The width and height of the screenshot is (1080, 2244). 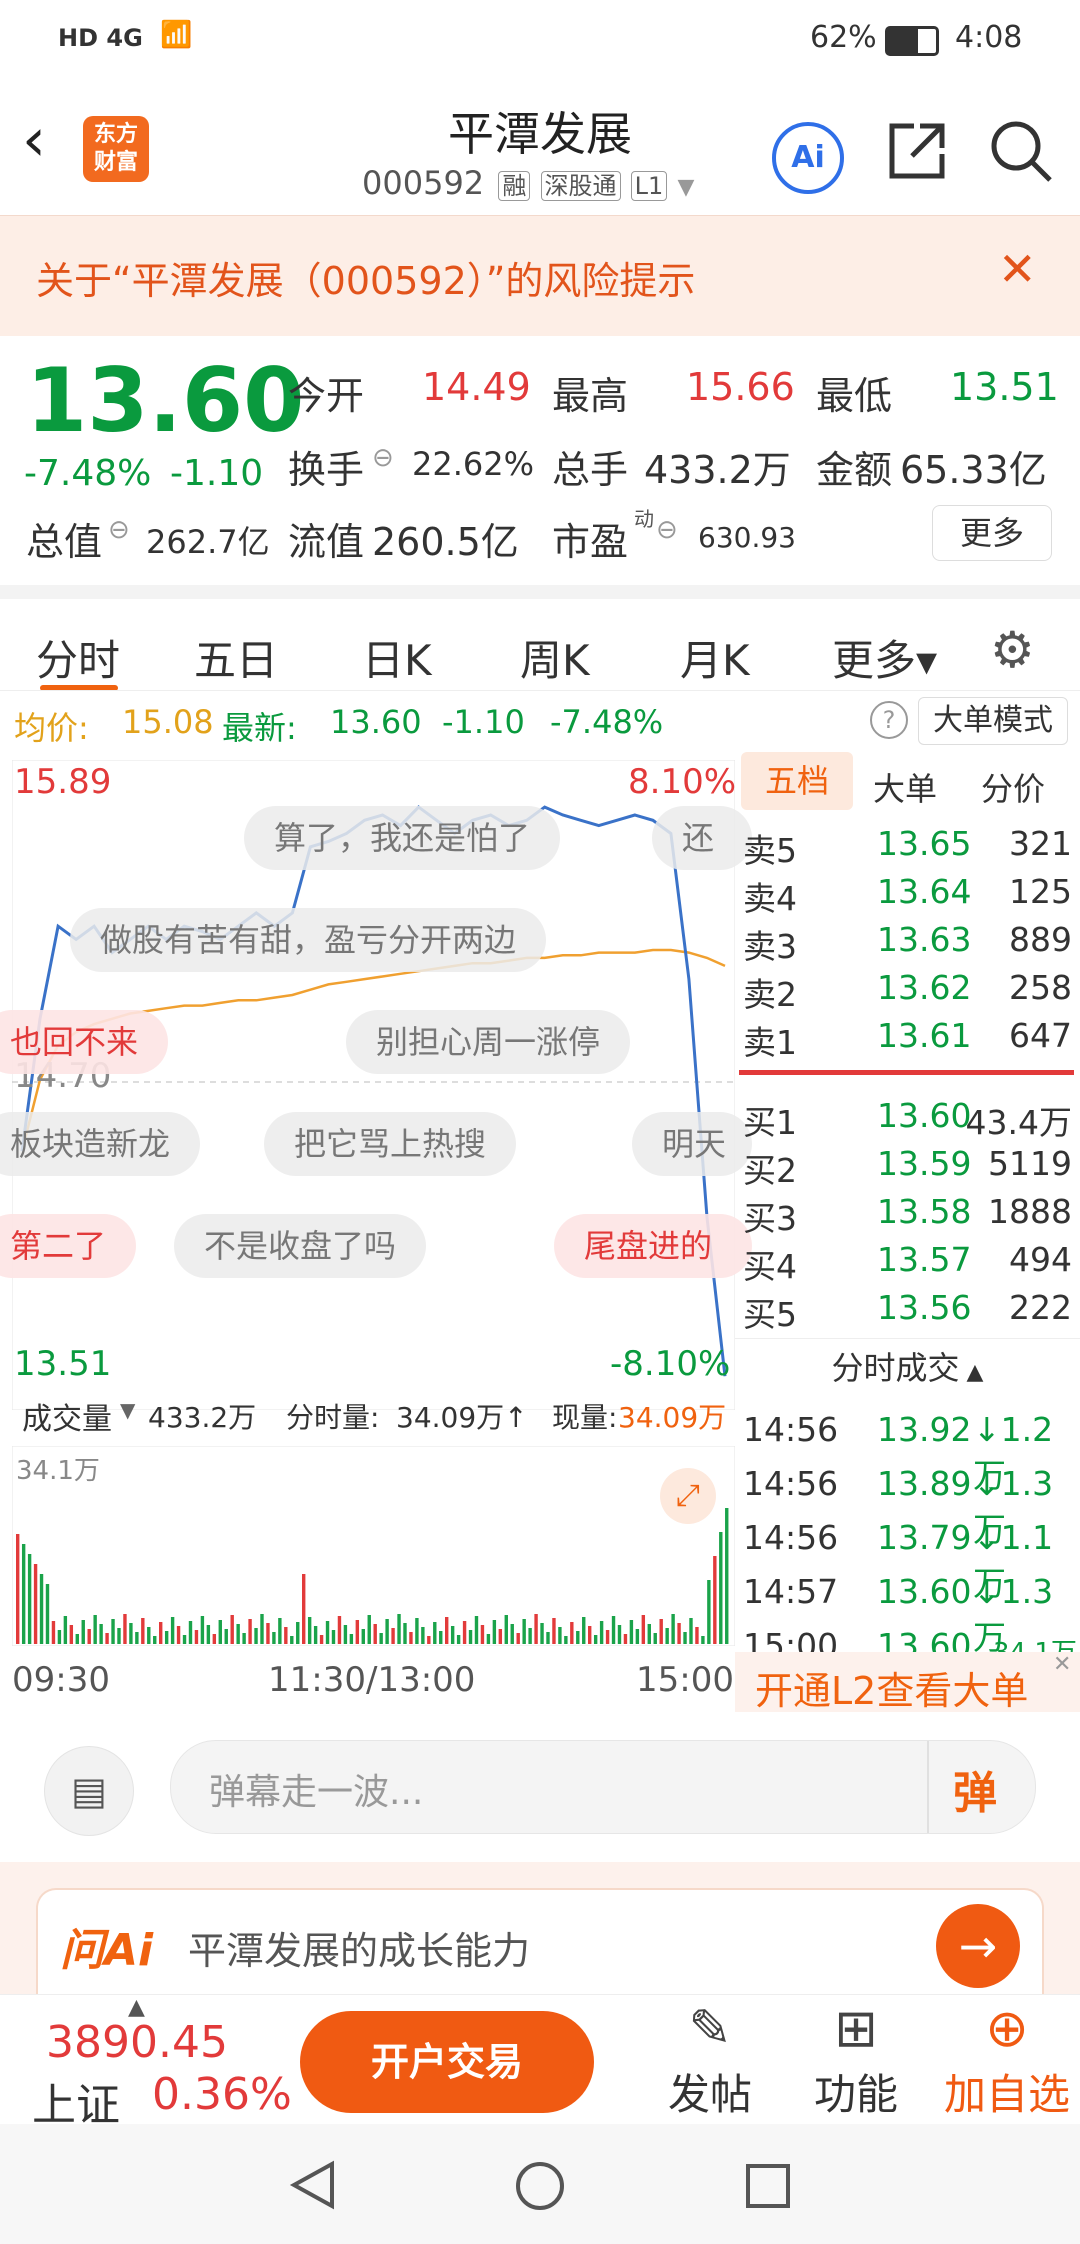 What do you see at coordinates (300, 1246) in the screenshot?
I see `danmu-bubble: 不是收盘了吗` at bounding box center [300, 1246].